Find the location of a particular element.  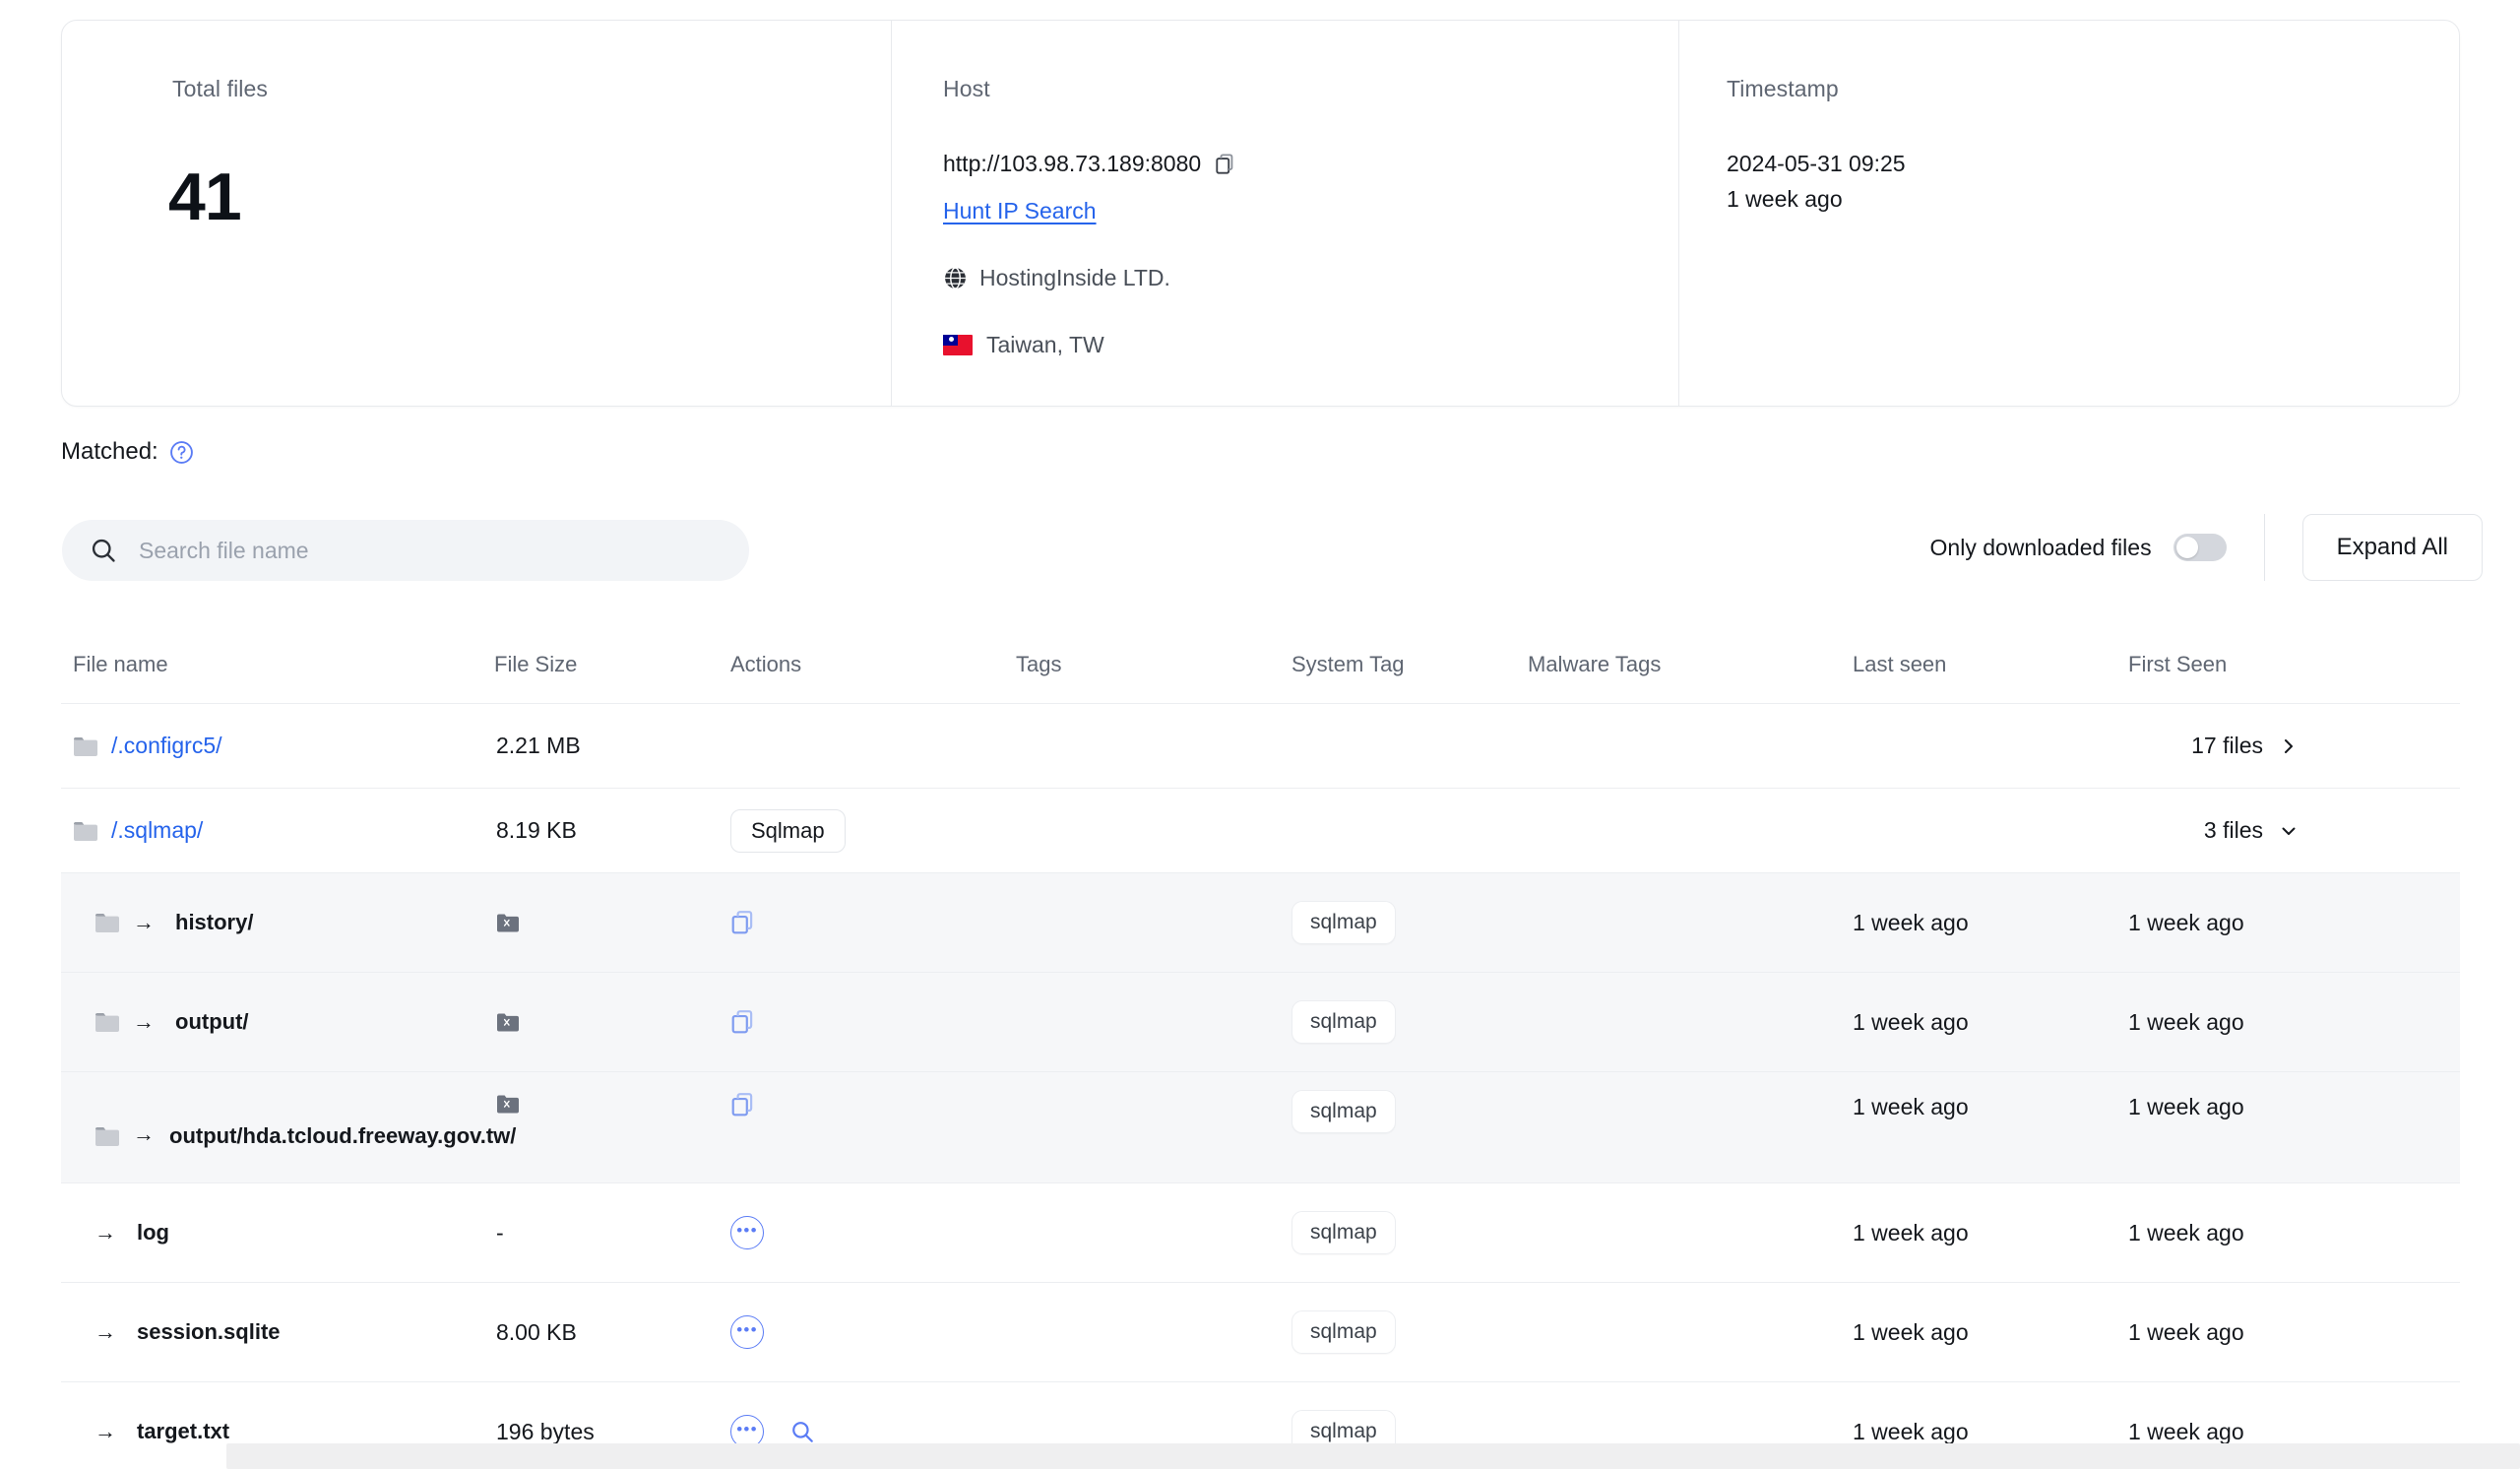

search-input is located at coordinates (414, 550).